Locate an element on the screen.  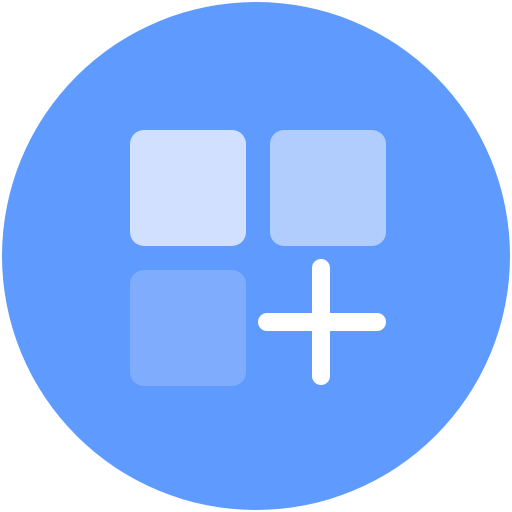
tile-top-right is located at coordinates (328, 188).